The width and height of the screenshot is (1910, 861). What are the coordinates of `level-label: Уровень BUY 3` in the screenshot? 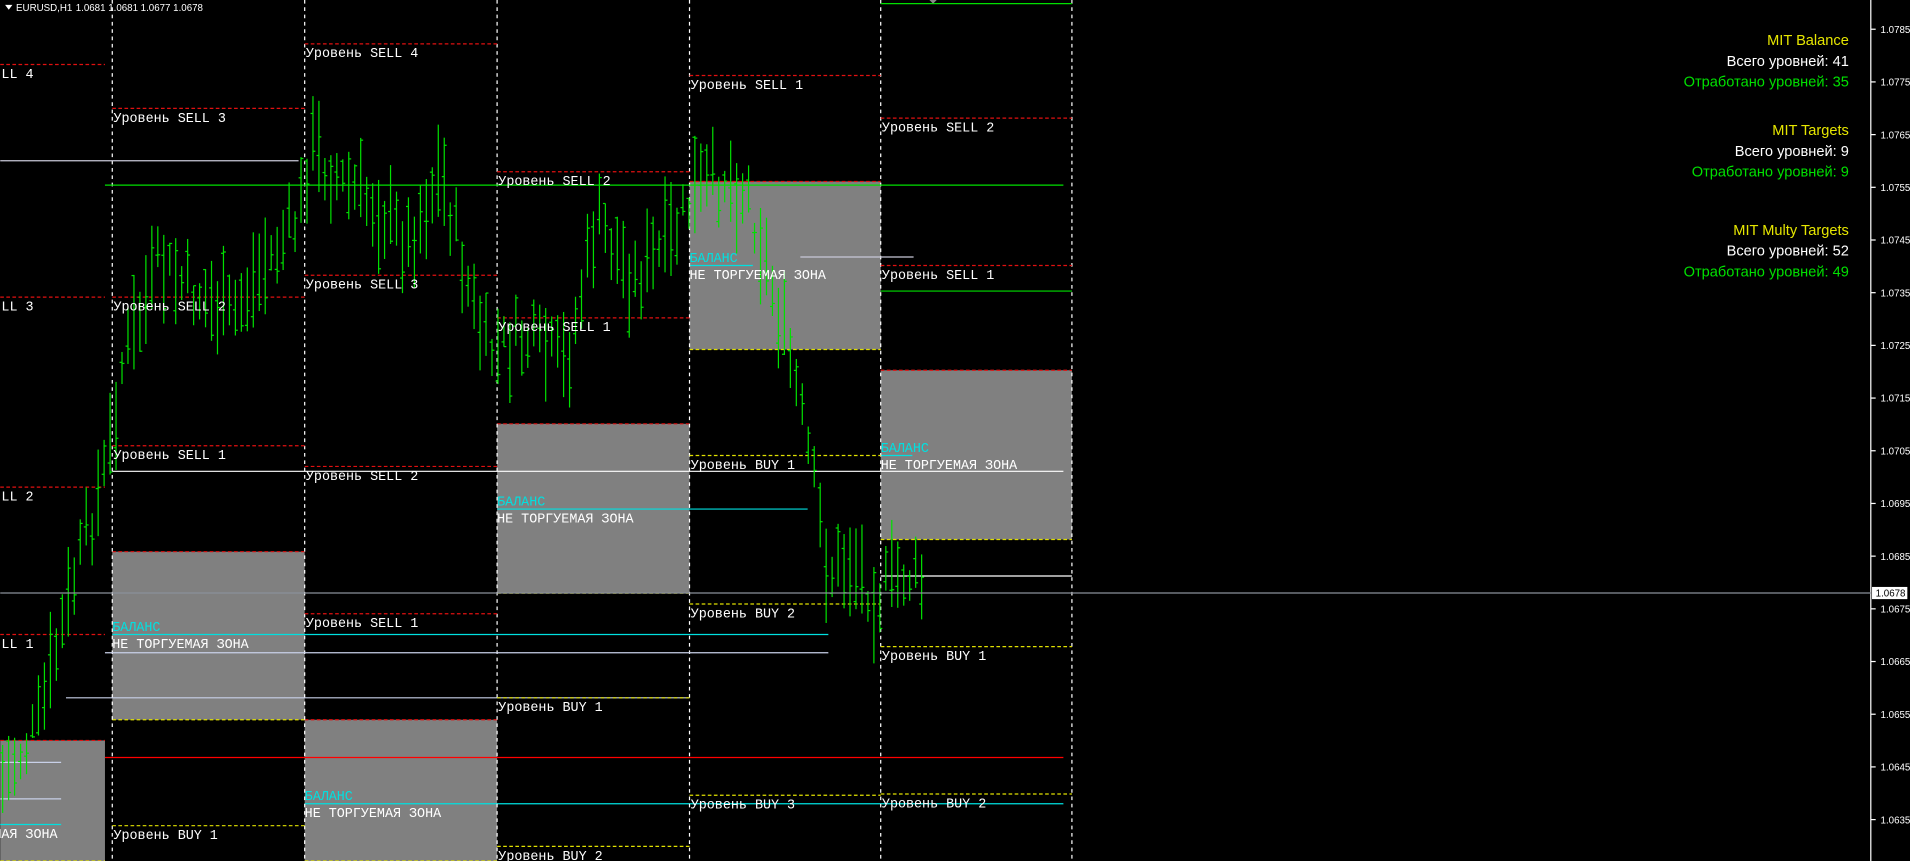 It's located at (743, 806).